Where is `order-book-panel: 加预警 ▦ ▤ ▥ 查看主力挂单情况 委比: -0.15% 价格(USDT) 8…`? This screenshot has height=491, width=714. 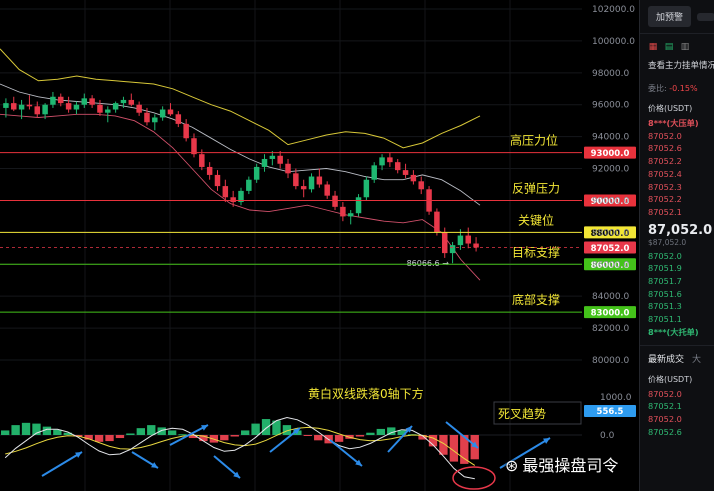 order-book-panel: 加预警 ▦ ▤ ▥ 查看主力挂单情况 委比: -0.15% 价格(USDT) 8… is located at coordinates (676, 245).